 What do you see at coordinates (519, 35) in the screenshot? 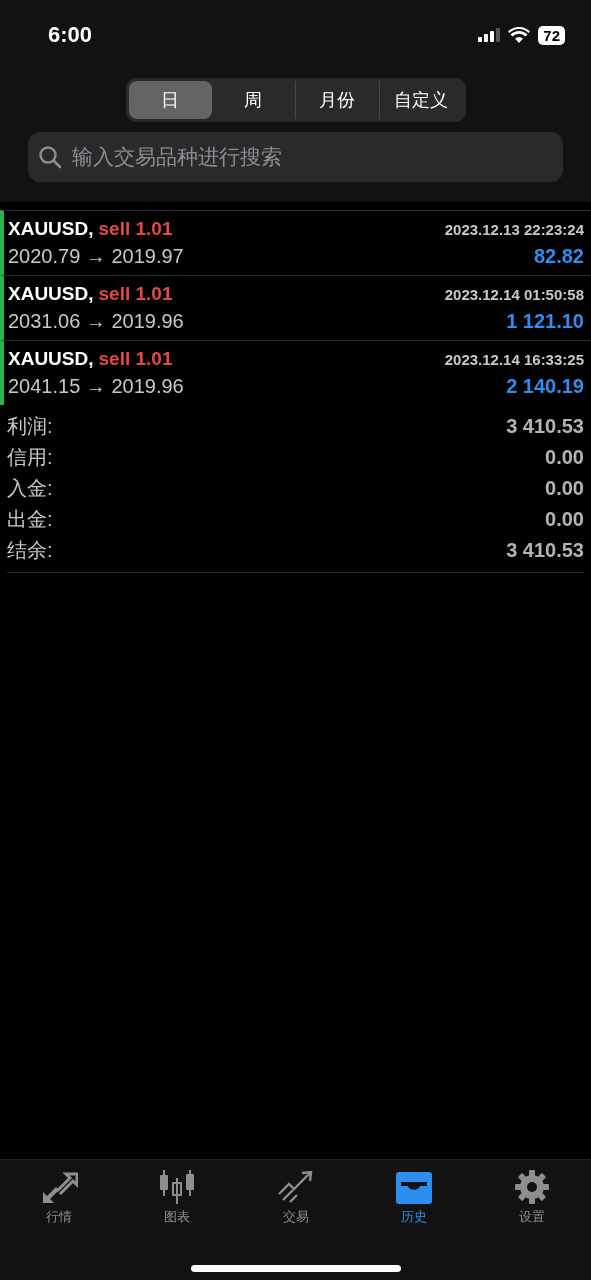
I see `wifi-icon` at bounding box center [519, 35].